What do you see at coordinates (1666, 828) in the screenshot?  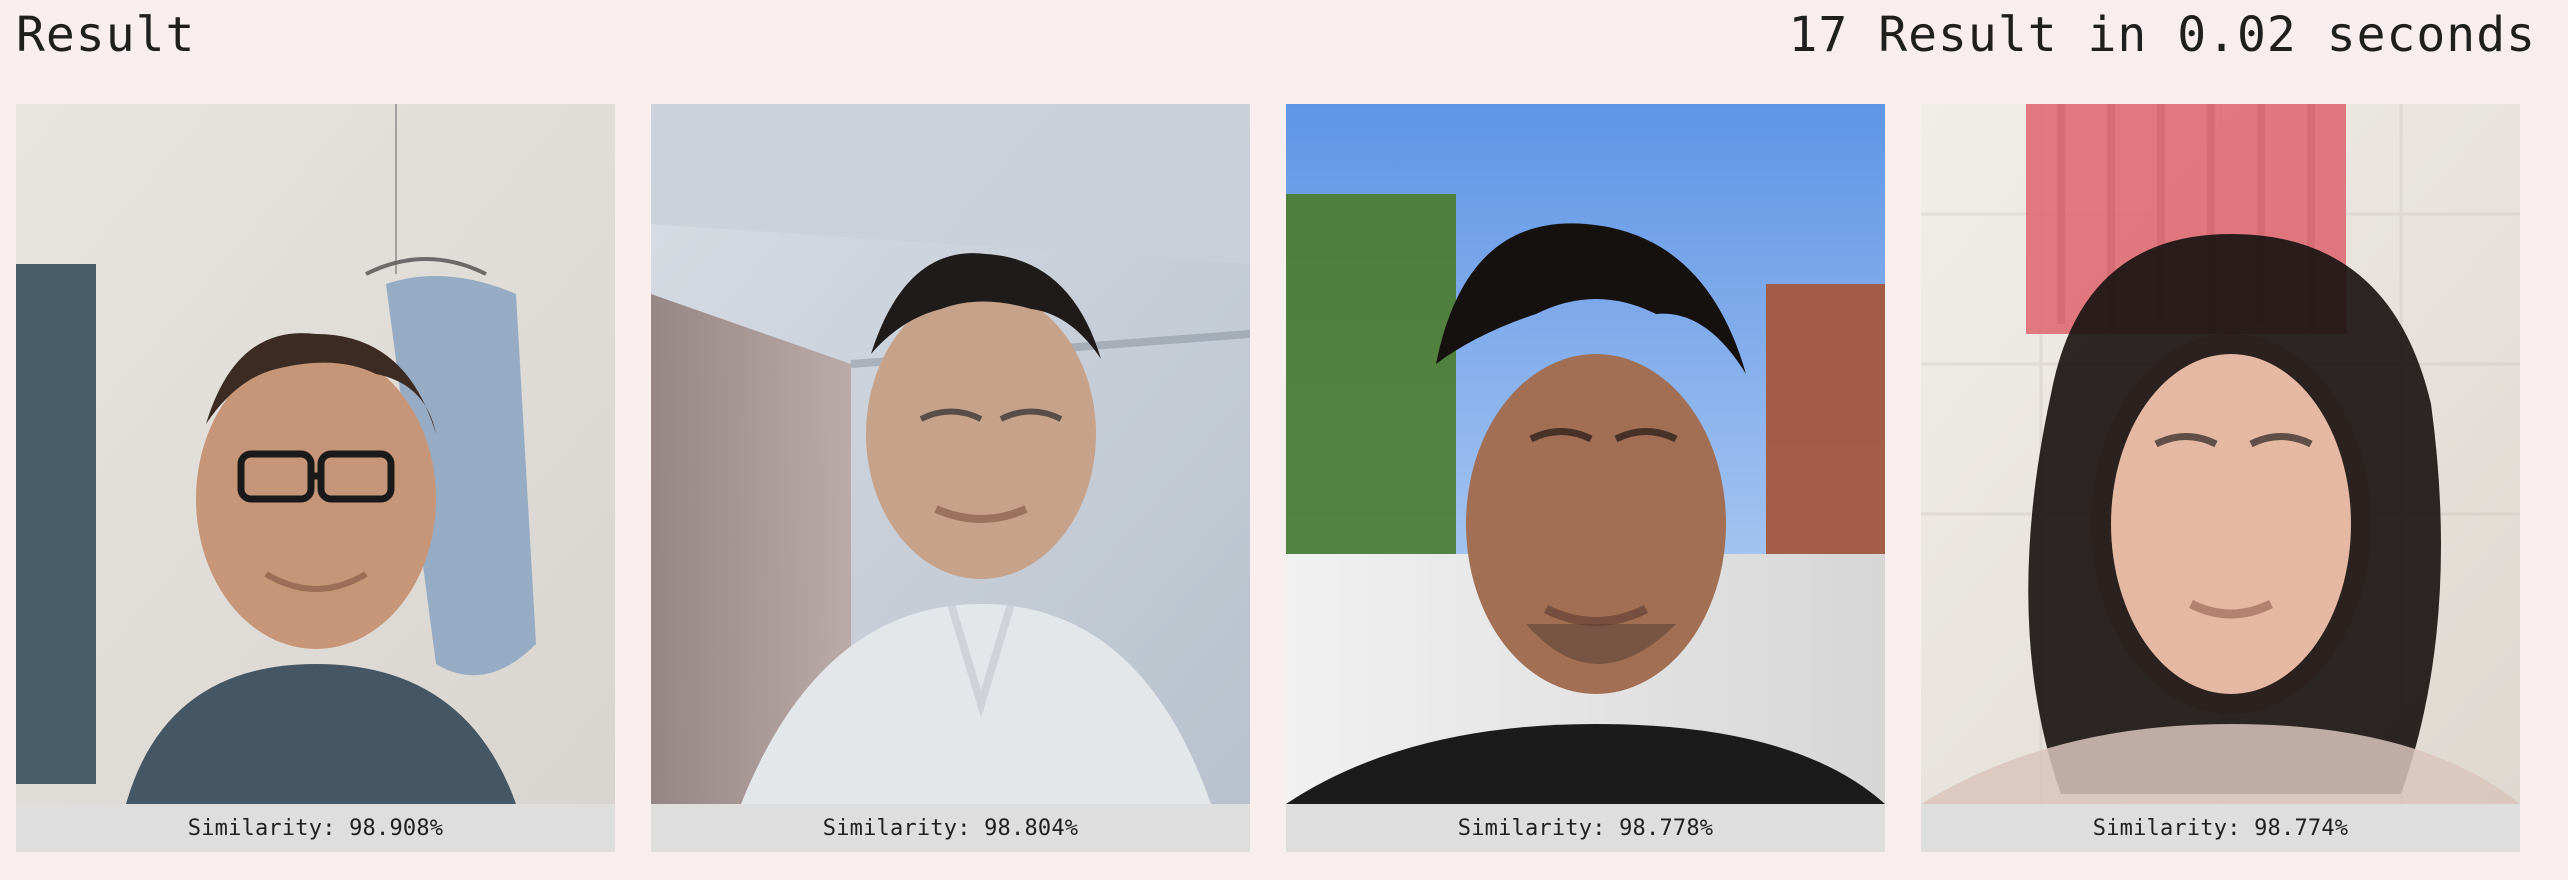 I see `similarity-value: 98.778%` at bounding box center [1666, 828].